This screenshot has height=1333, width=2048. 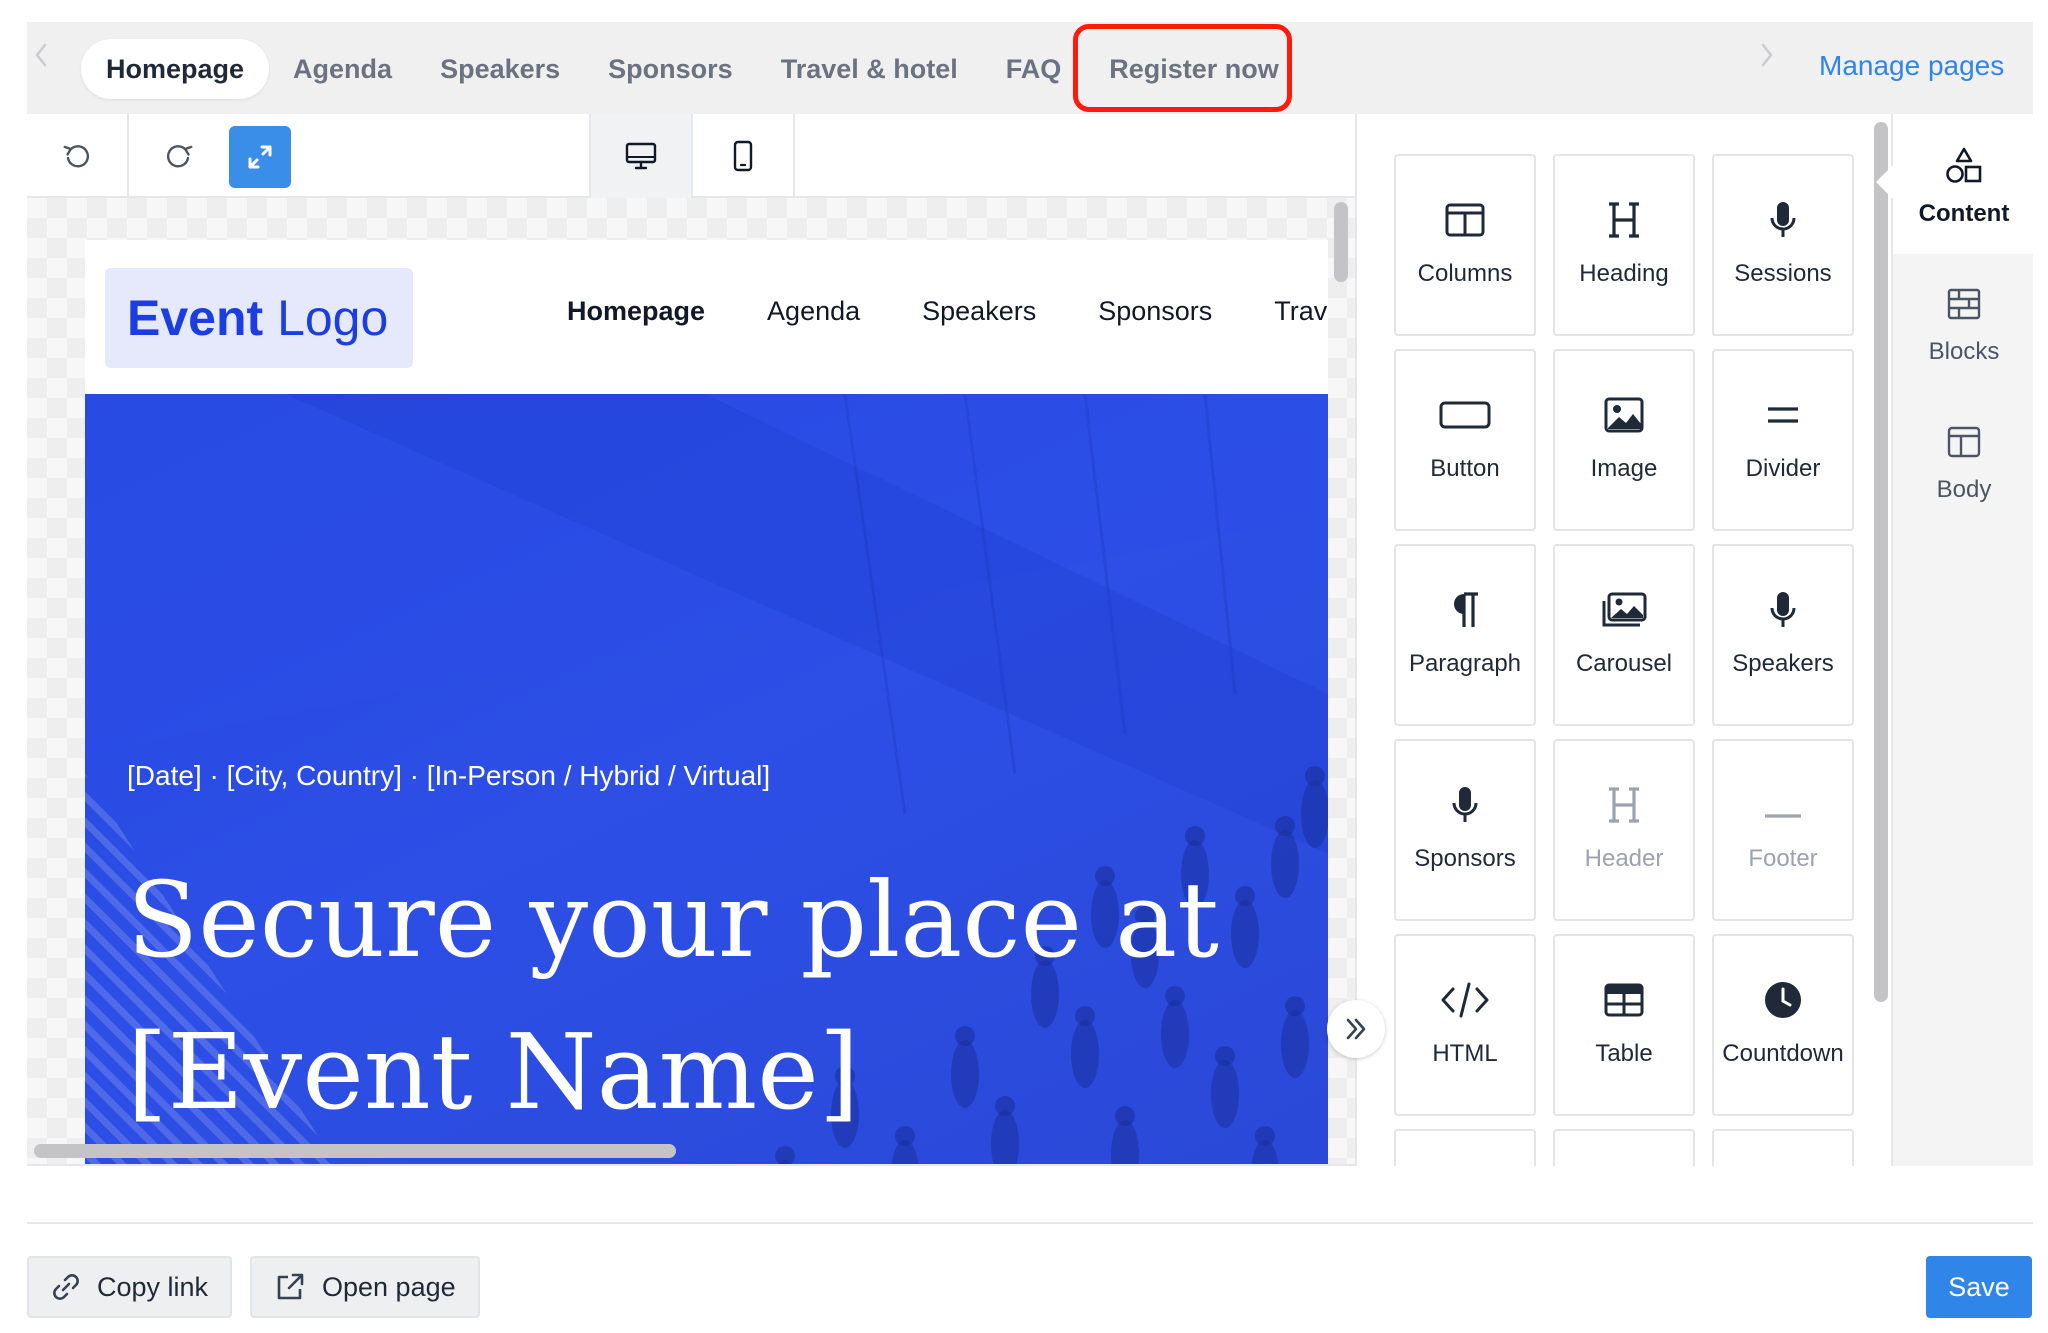 What do you see at coordinates (1624, 468) in the screenshot?
I see `tile-label: Image` at bounding box center [1624, 468].